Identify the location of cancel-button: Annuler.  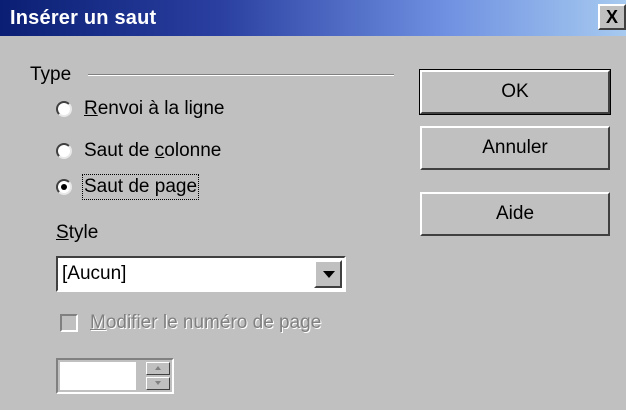
(515, 148).